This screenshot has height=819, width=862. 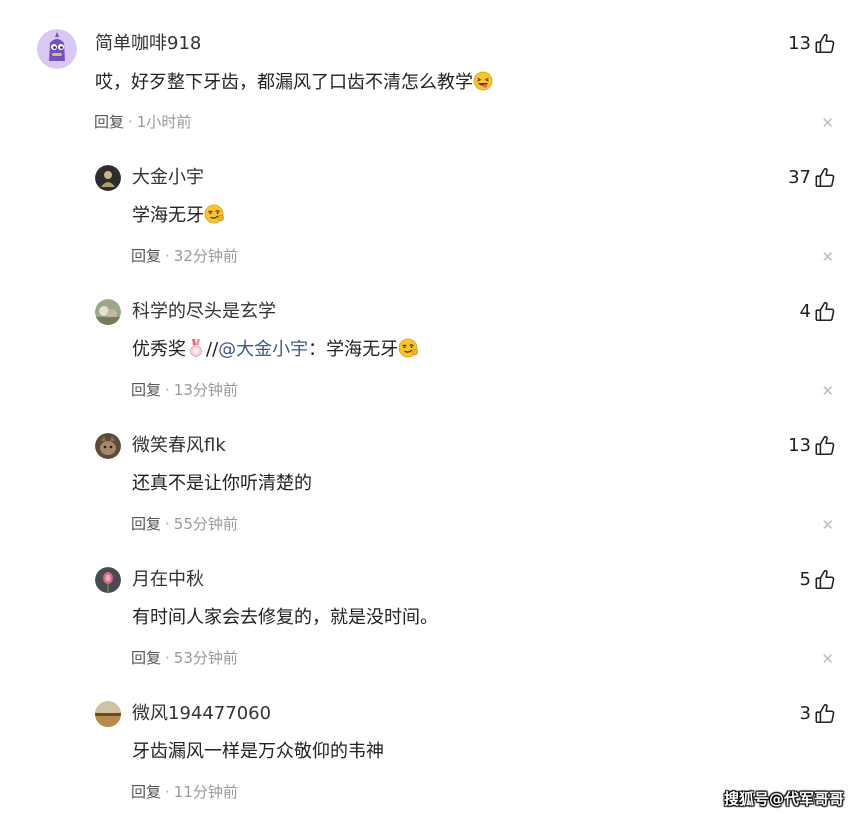 I want to click on quoted-text: ：学海无牙, so click(x=353, y=349).